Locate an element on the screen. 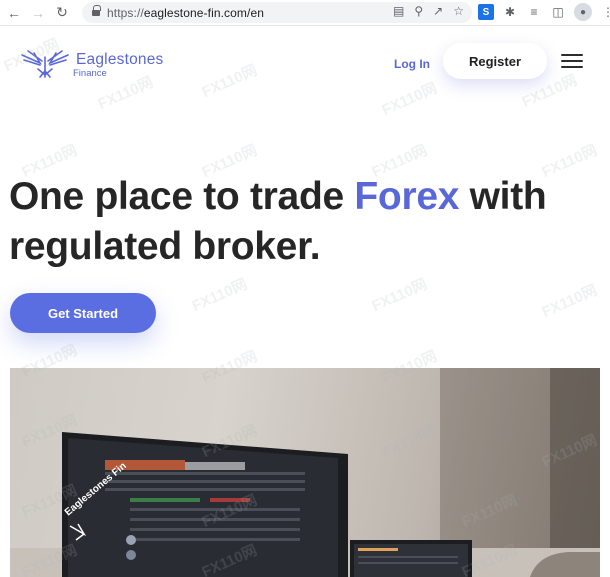  address-bar: https://eaglestone-fin.com/en ▤ ⚲ ↗ ☆ is located at coordinates (277, 12).